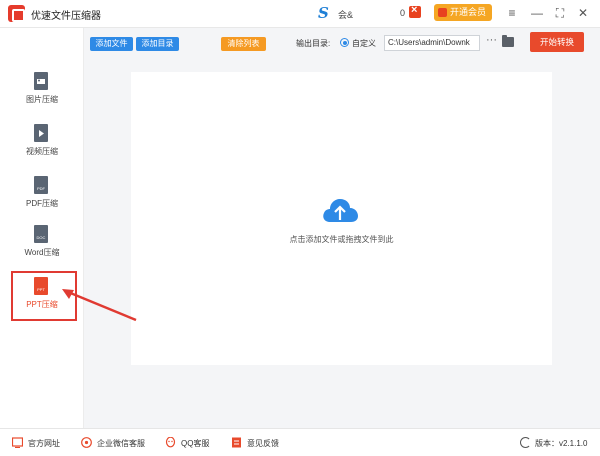 The image size is (600, 456). I want to click on sidebar-item-label: Word压缩, so click(42, 252).